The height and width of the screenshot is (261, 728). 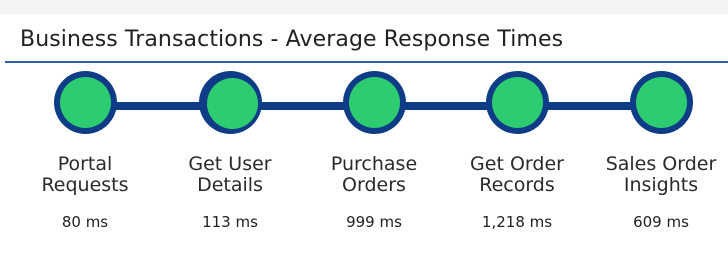 What do you see at coordinates (374, 151) in the screenshot?
I see `stage-purchase-orders: Purchase Orders 999 ms` at bounding box center [374, 151].